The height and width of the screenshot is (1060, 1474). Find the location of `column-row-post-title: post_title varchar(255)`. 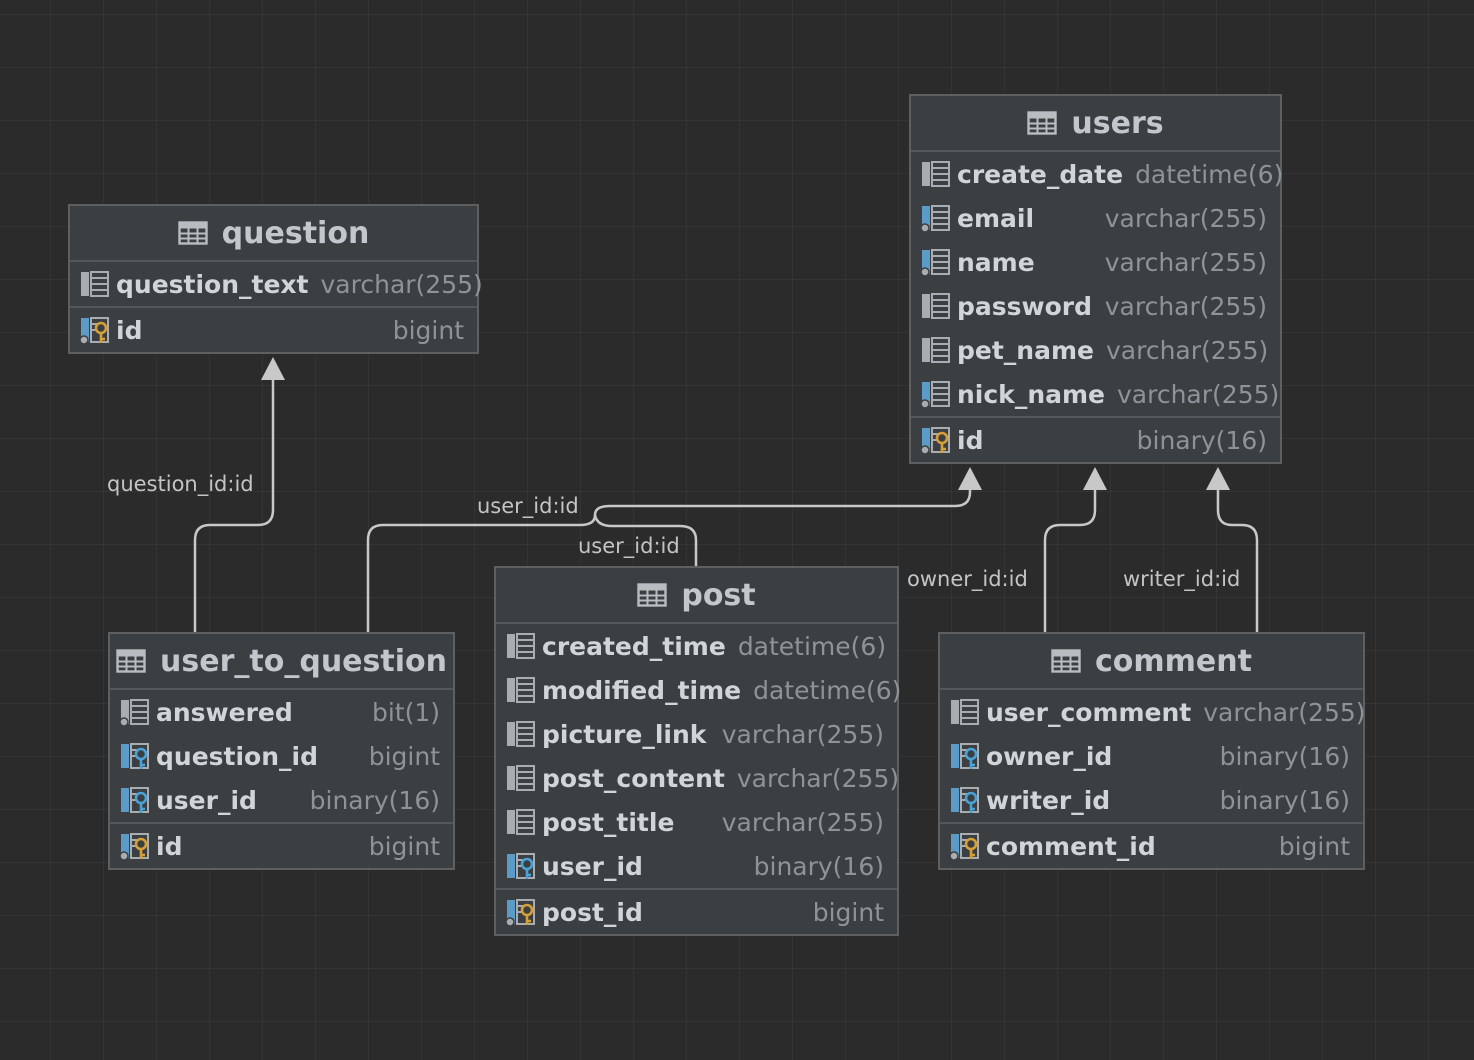

column-row-post-title: post_title varchar(255) is located at coordinates (696, 822).